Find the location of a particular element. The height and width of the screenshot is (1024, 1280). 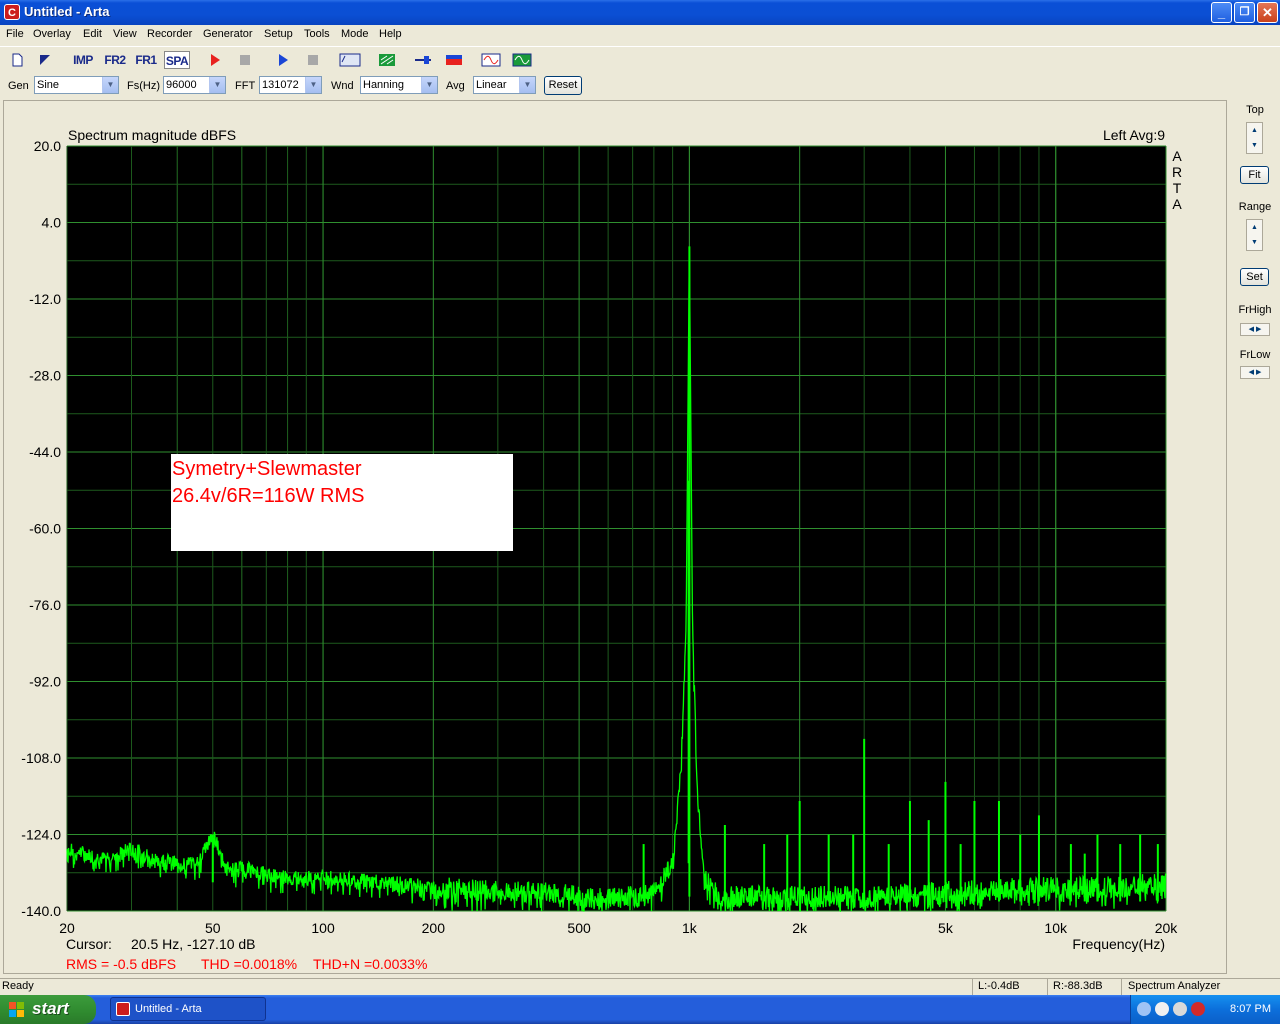

range-spinner: ▲ ▼ is located at coordinates (1254, 235).